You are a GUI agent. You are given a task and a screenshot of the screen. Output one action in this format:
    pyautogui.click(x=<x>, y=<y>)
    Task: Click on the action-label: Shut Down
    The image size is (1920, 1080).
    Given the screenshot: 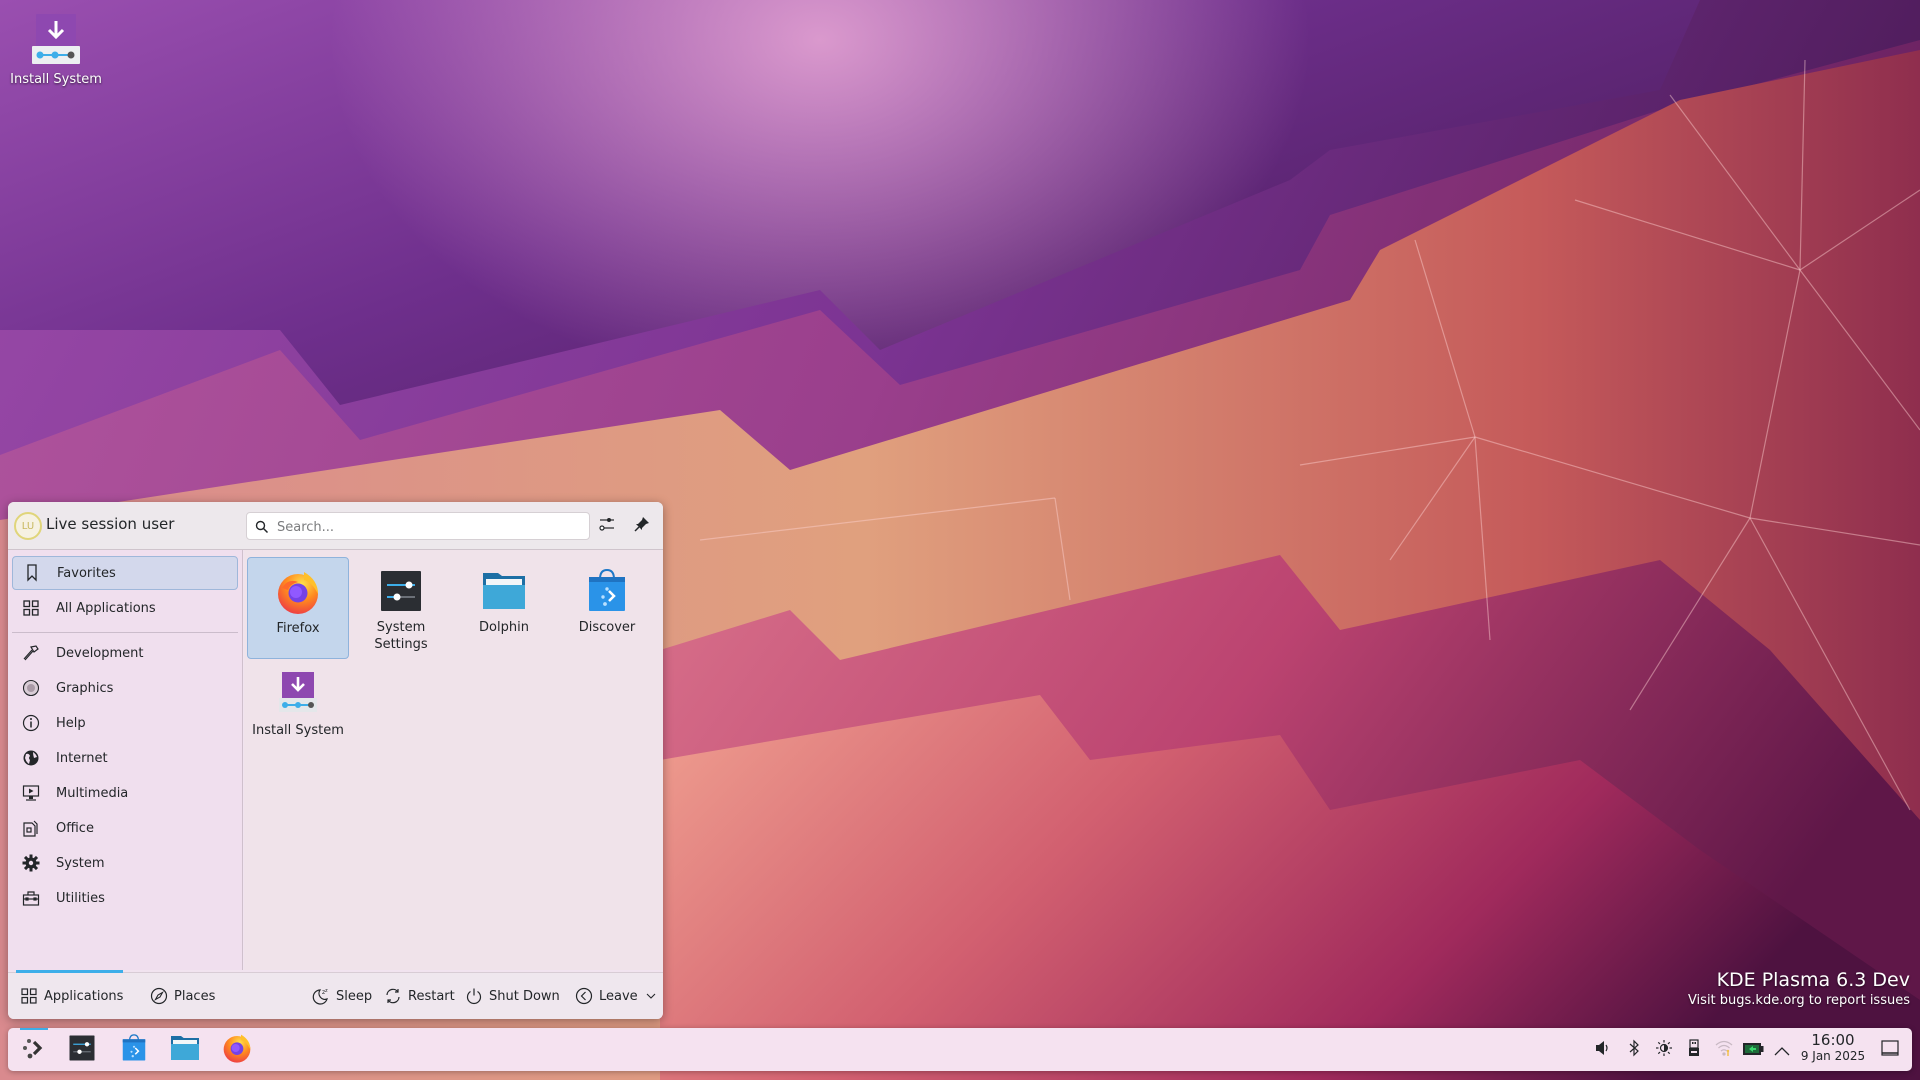 What is the action you would take?
    pyautogui.click(x=524, y=996)
    